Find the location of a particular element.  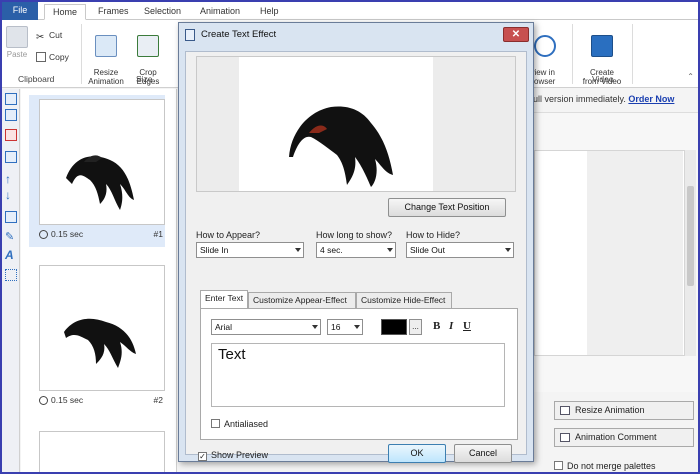

antialiased-label: Antialiased is located at coordinates (246, 424).